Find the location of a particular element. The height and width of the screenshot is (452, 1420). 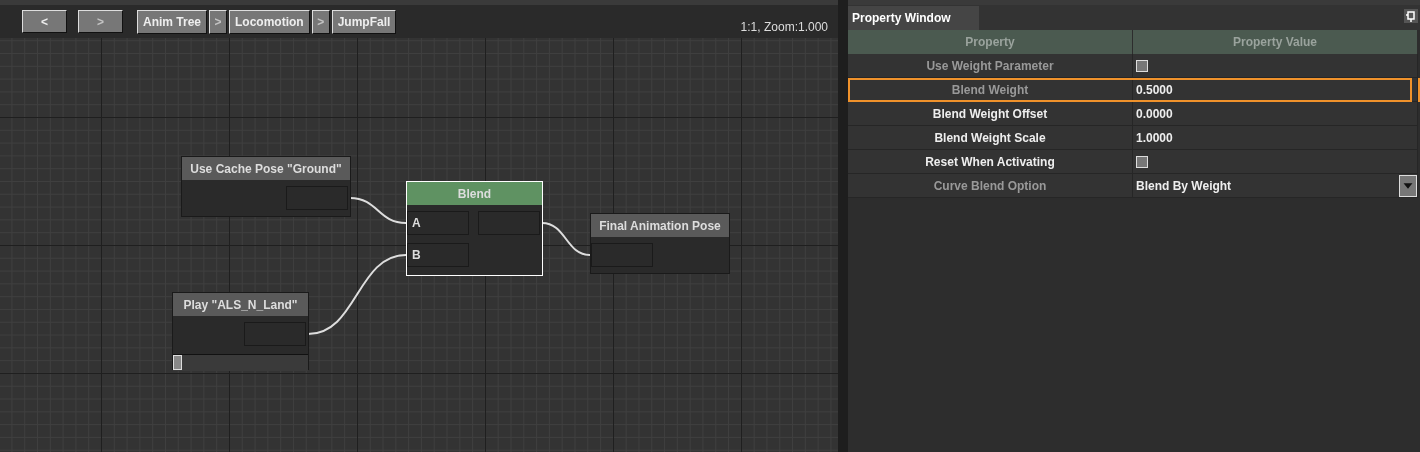

input-pin: A is located at coordinates (438, 223).